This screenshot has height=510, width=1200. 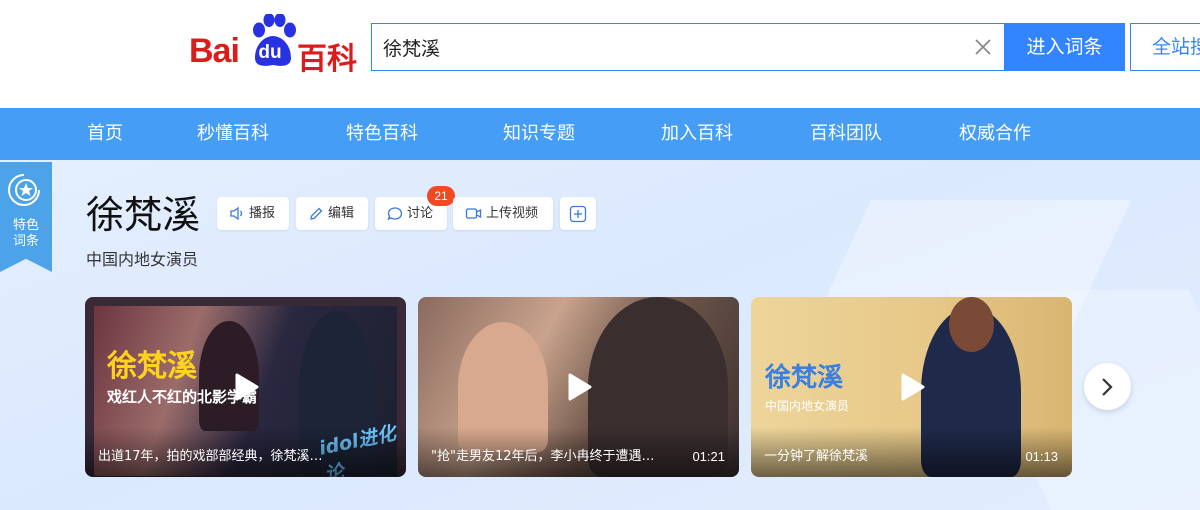 I want to click on entry-subtitle: 中国内地女演员, so click(x=142, y=259).